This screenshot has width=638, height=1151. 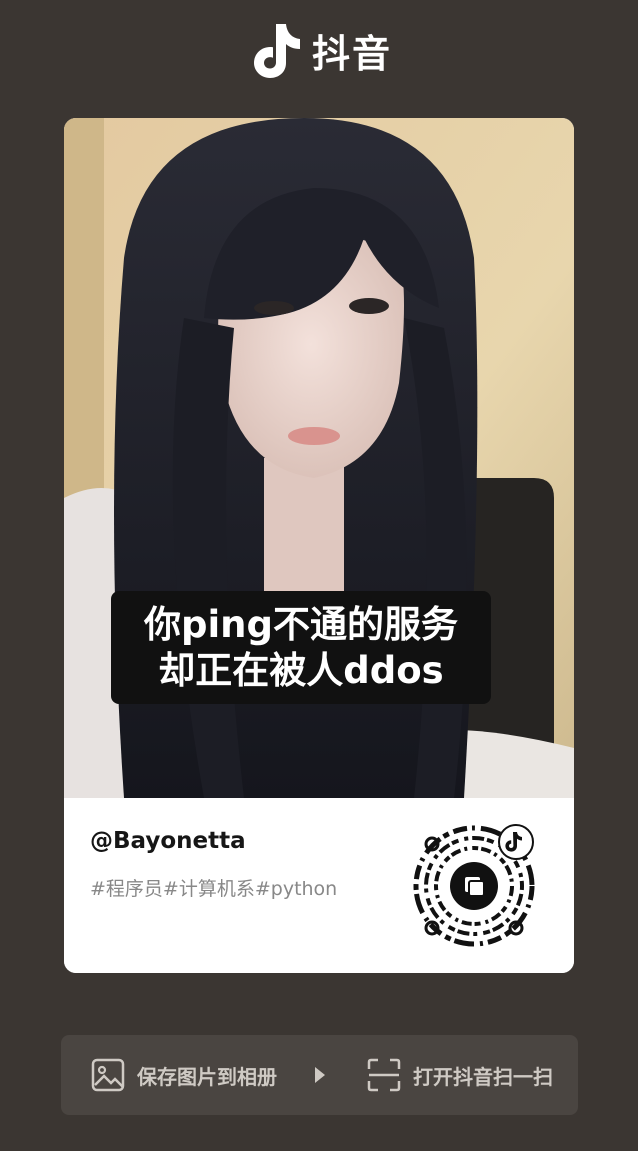 I want to click on play-arrow-icon, so click(x=320, y=1075).